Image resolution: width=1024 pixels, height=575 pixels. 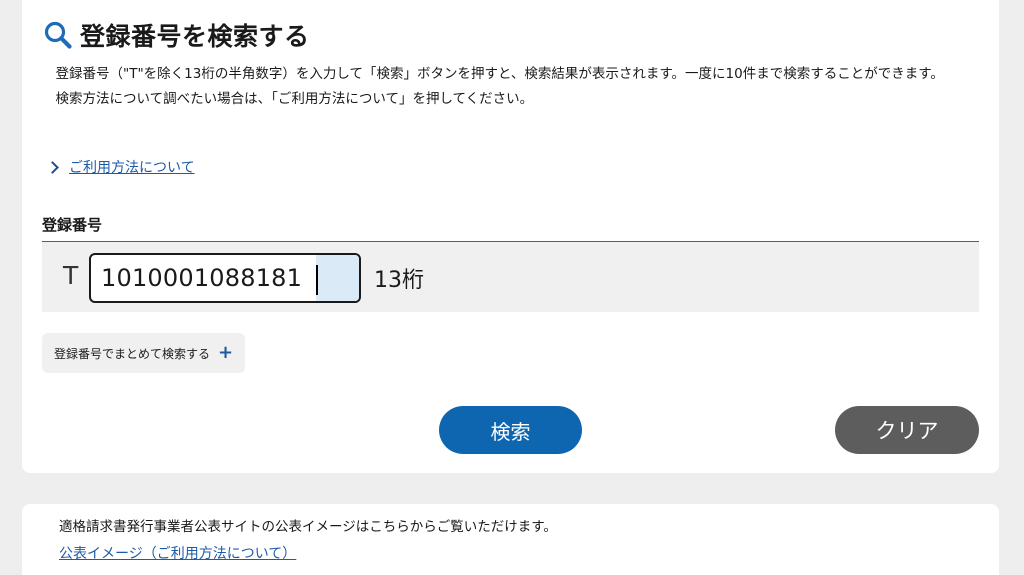 I want to click on registration-number-row: T 1010001088181 13桁, so click(x=510, y=277).